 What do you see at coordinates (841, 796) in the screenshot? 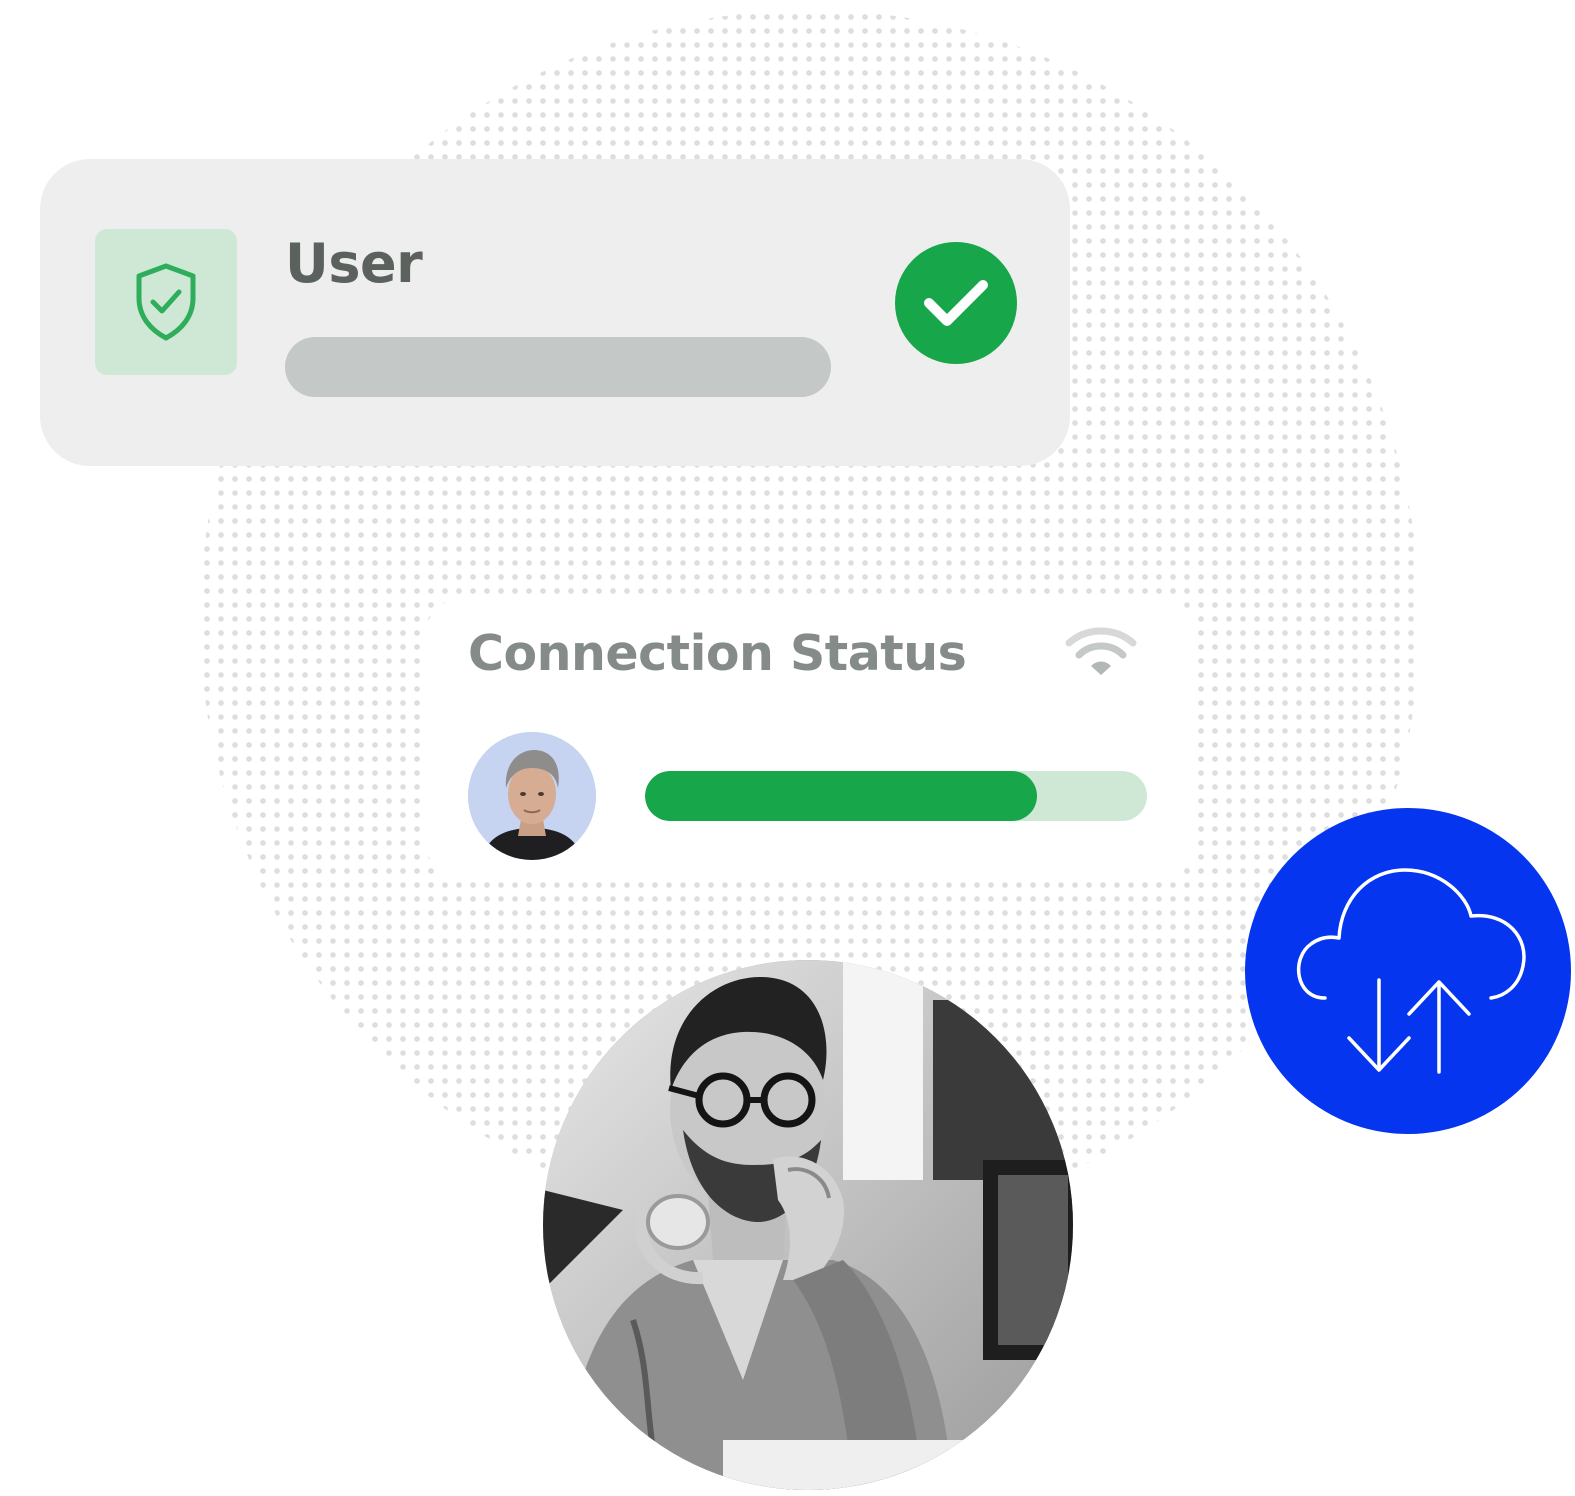
I see `connection-progress-fill` at bounding box center [841, 796].